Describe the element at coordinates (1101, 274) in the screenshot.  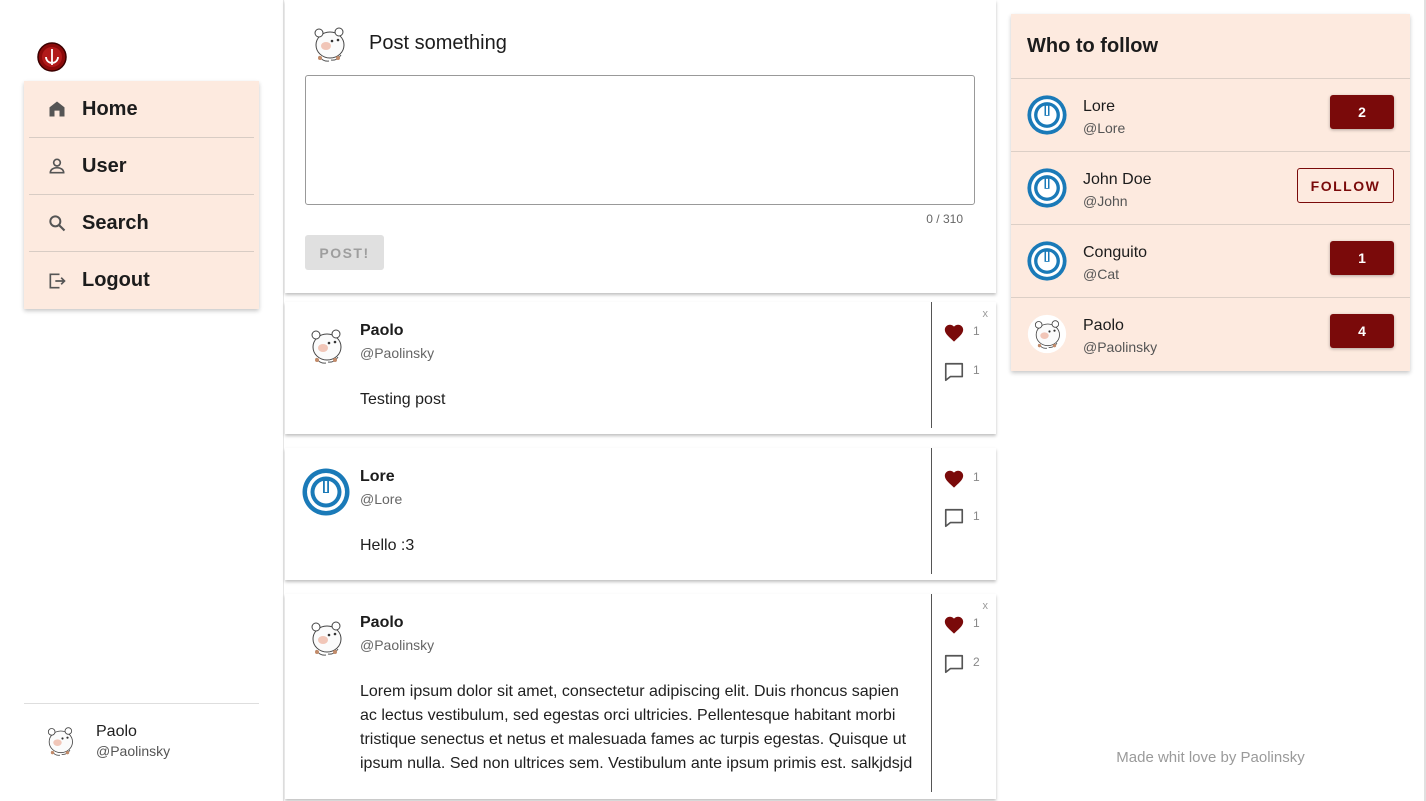
I see `suggestion-handle: @Cat` at that location.